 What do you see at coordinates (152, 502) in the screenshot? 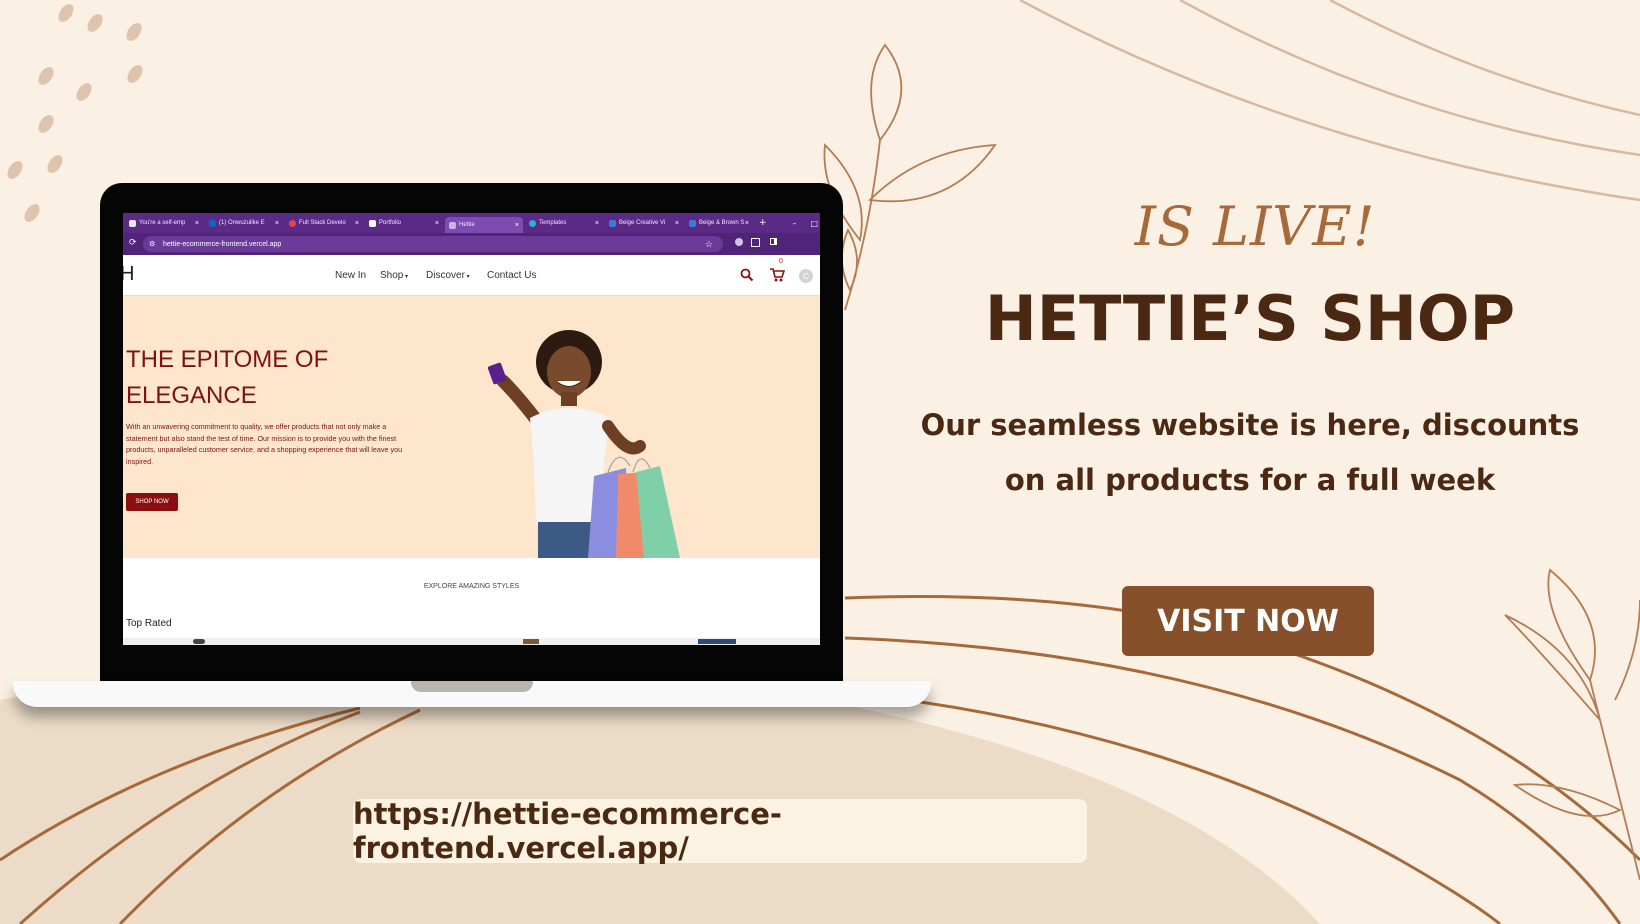
I see `shop-now-button: SHOP NOW` at bounding box center [152, 502].